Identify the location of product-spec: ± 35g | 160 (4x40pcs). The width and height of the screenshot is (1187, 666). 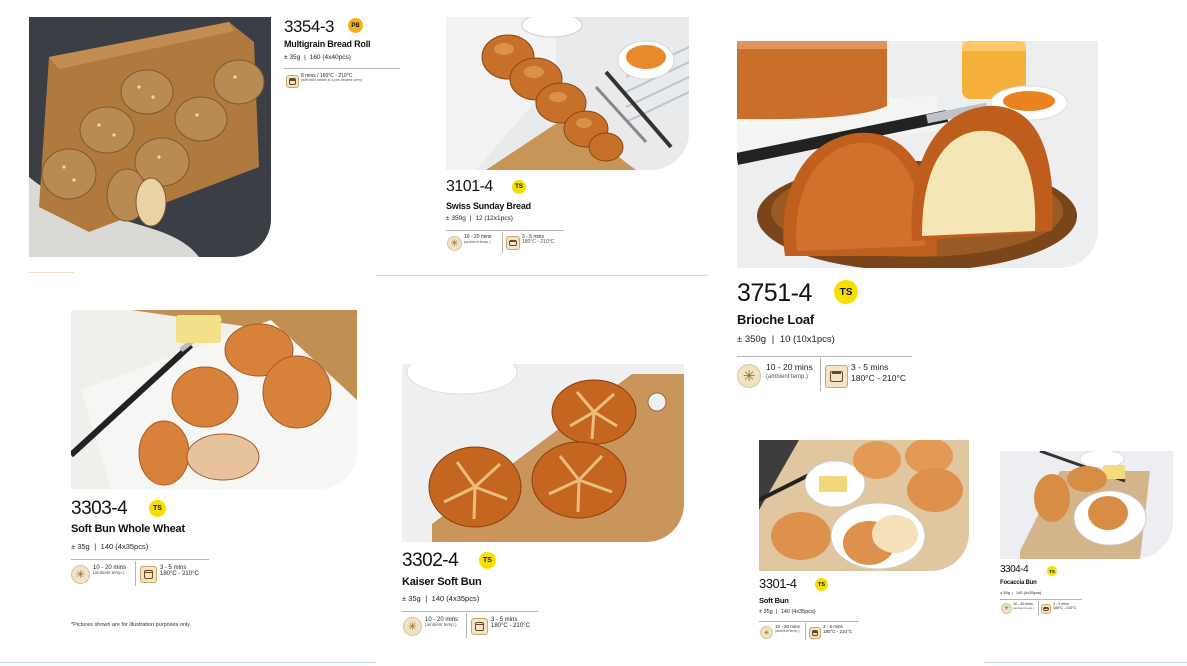
(317, 57).